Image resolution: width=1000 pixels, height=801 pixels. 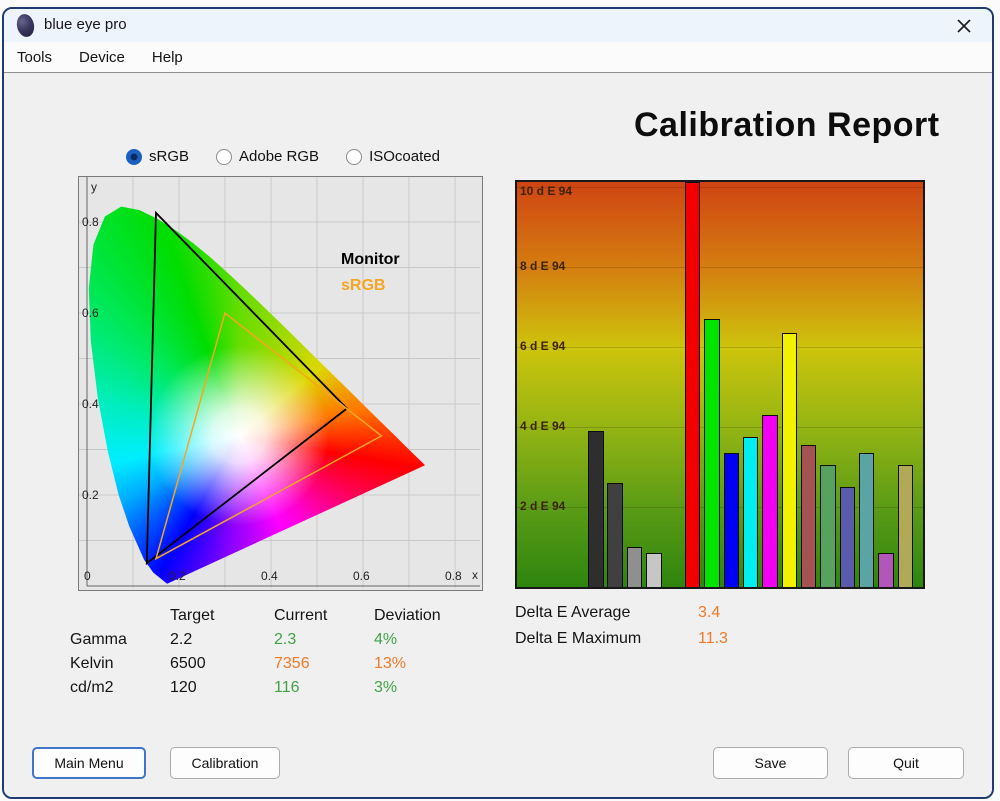 What do you see at coordinates (713, 638) in the screenshot?
I see `delta-e-value: 11.3` at bounding box center [713, 638].